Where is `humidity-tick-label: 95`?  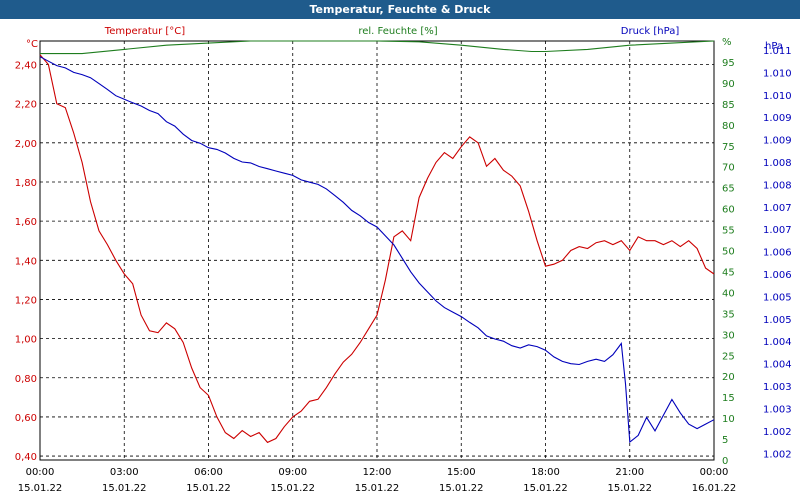
humidity-tick-label: 95 is located at coordinates (728, 63).